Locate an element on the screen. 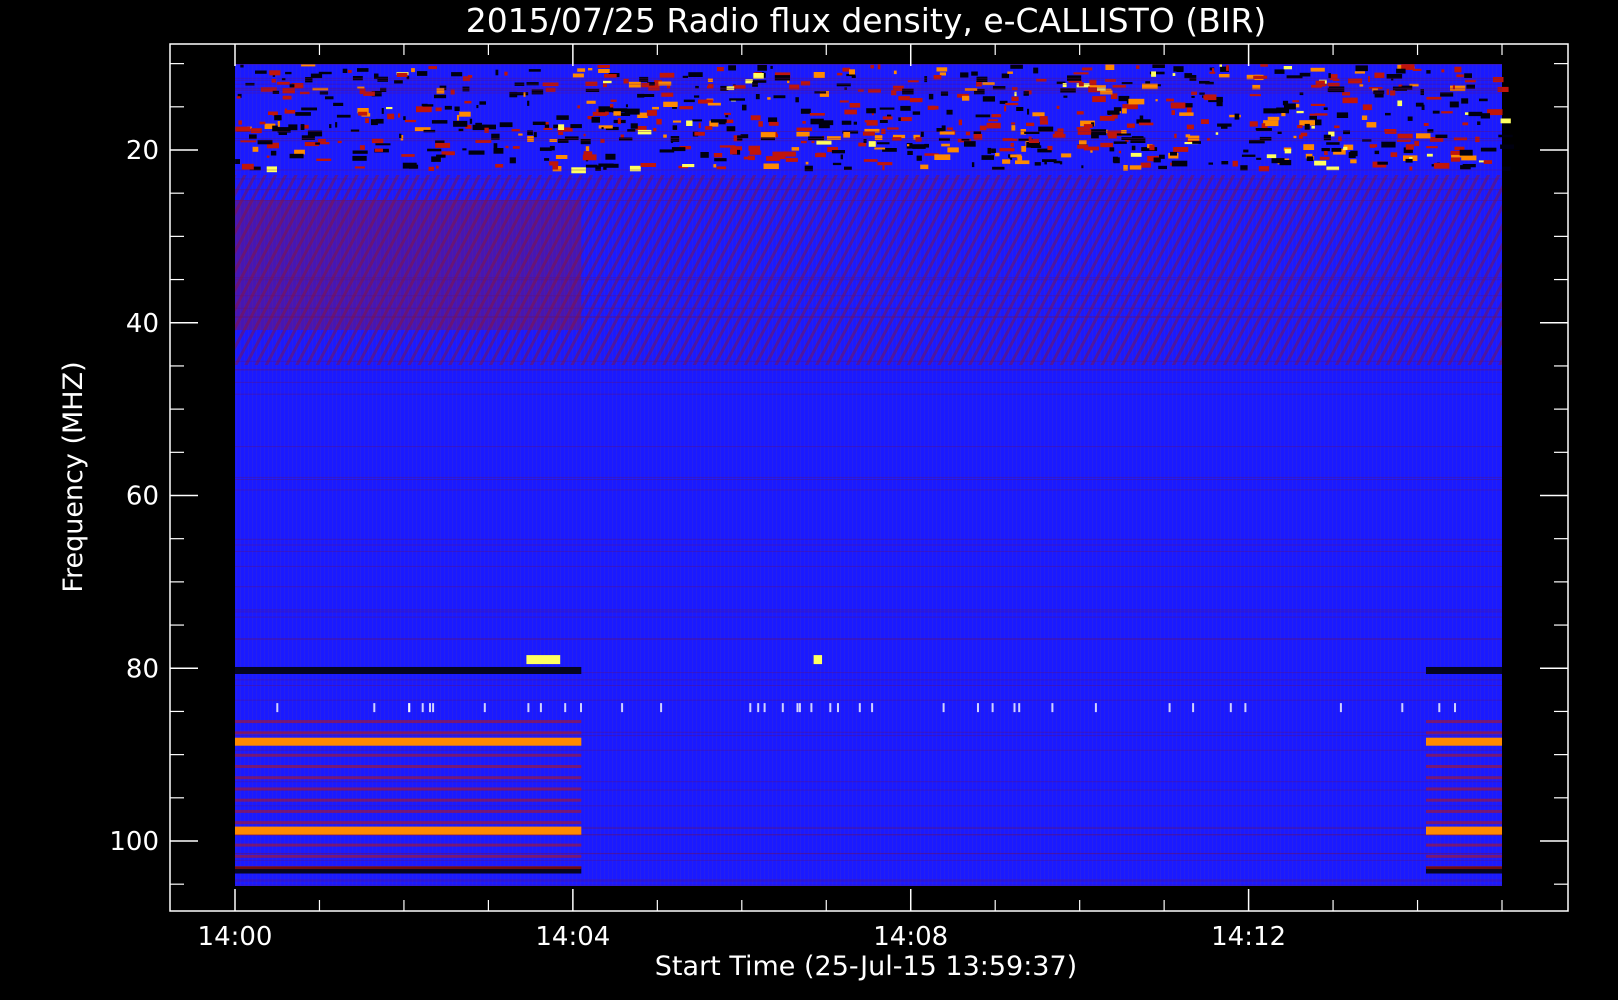 Image resolution: width=1618 pixels, height=1000 pixels. image-edge is located at coordinates (868, 888).